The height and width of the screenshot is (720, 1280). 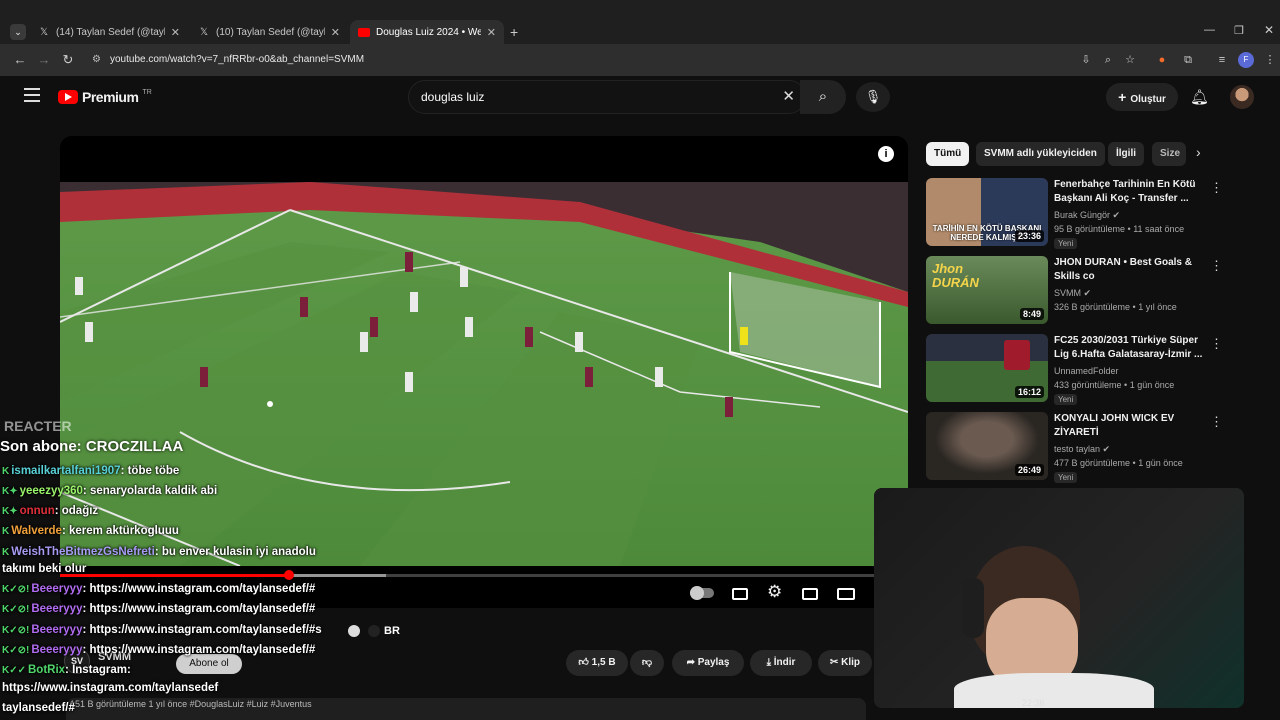 What do you see at coordinates (110, 688) in the screenshot?
I see `chat-message: https://www.instagram.com/taylansedef` at bounding box center [110, 688].